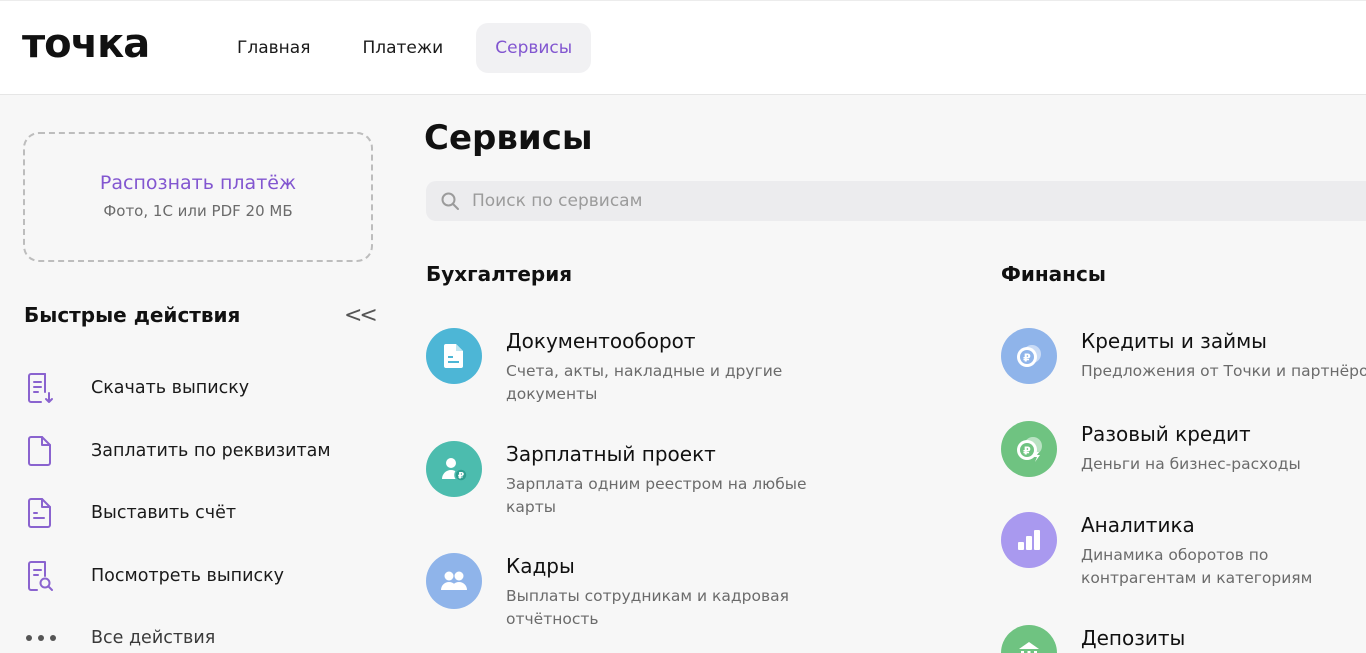 This screenshot has width=1366, height=653. I want to click on document-search-icon, so click(42, 576).